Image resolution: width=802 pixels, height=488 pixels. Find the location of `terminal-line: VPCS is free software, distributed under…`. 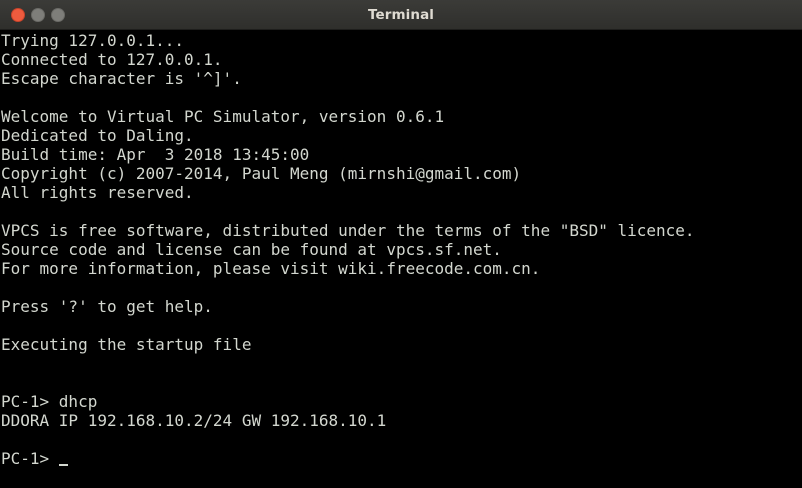

terminal-line: VPCS is free software, distributed under… is located at coordinates (348, 230).